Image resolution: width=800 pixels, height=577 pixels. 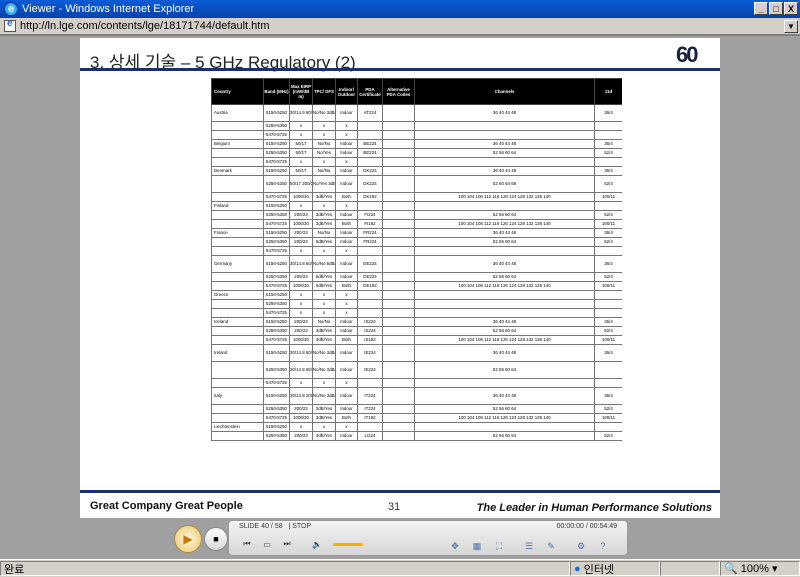 I want to click on table-cell: 30/14.8 200/23, so click(x=301, y=396).